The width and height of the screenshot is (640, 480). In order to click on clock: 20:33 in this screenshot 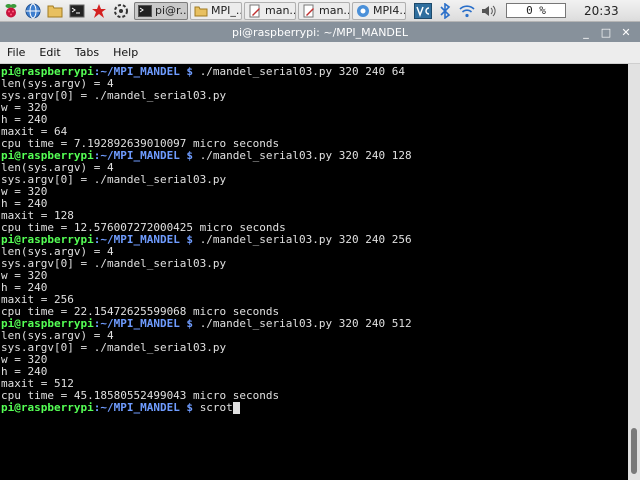, I will do `click(601, 11)`.